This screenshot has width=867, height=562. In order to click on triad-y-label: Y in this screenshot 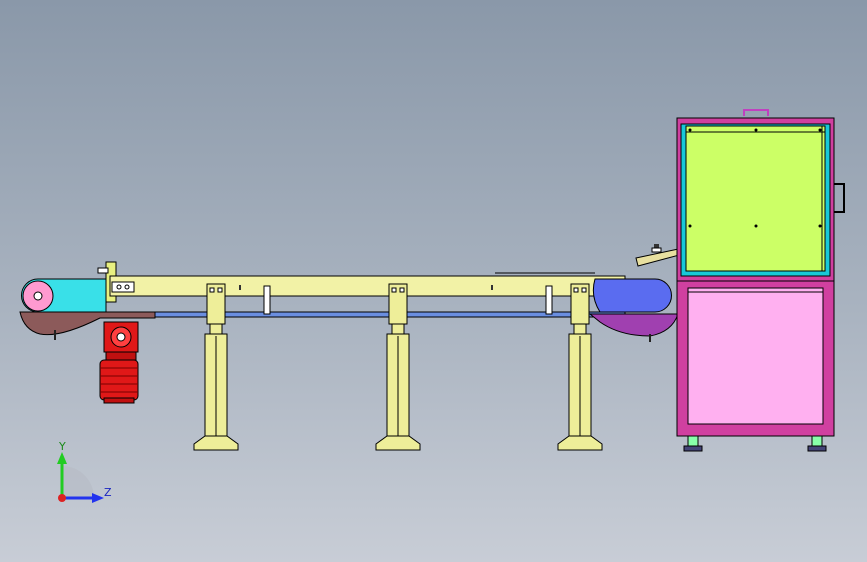, I will do `click(62, 446)`.